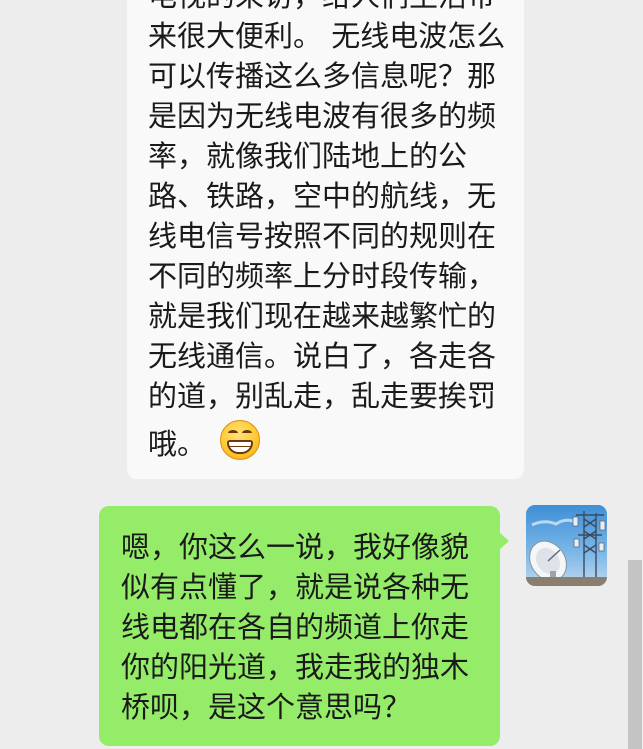 Image resolution: width=643 pixels, height=749 pixels. I want to click on received-message-line: 就是我们现在越来越繁忙的, so click(322, 316).